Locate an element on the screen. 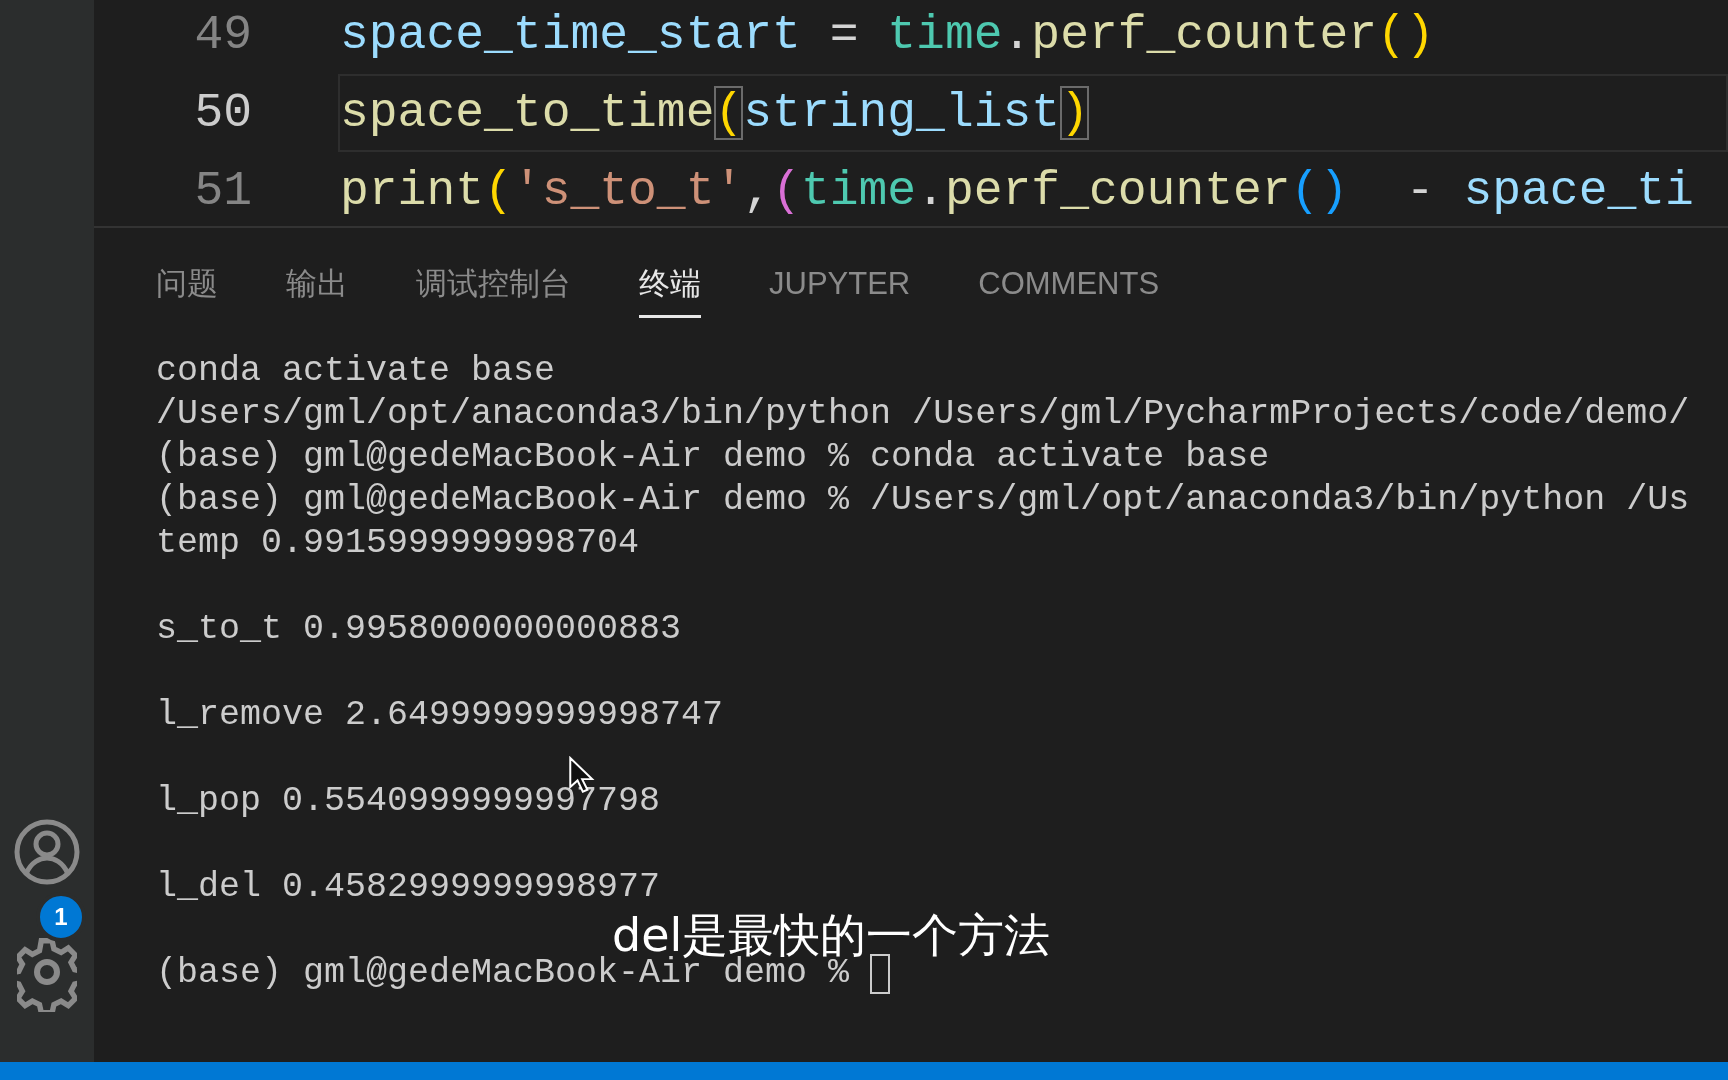 This screenshot has width=1728, height=1080. code-token: space_time_start is located at coordinates (570, 35).